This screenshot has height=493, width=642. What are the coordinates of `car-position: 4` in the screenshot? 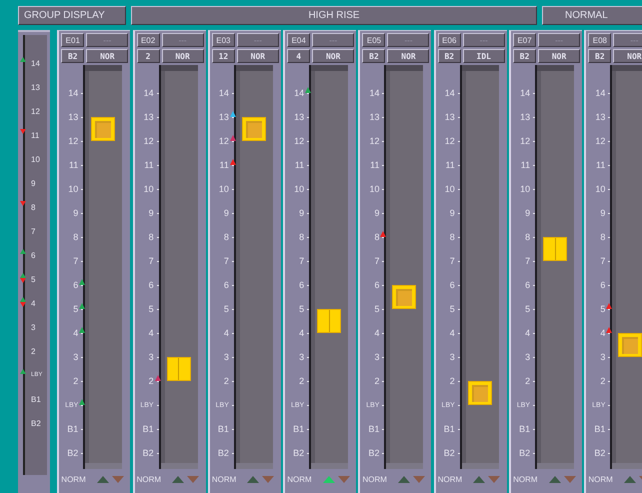 It's located at (298, 56).